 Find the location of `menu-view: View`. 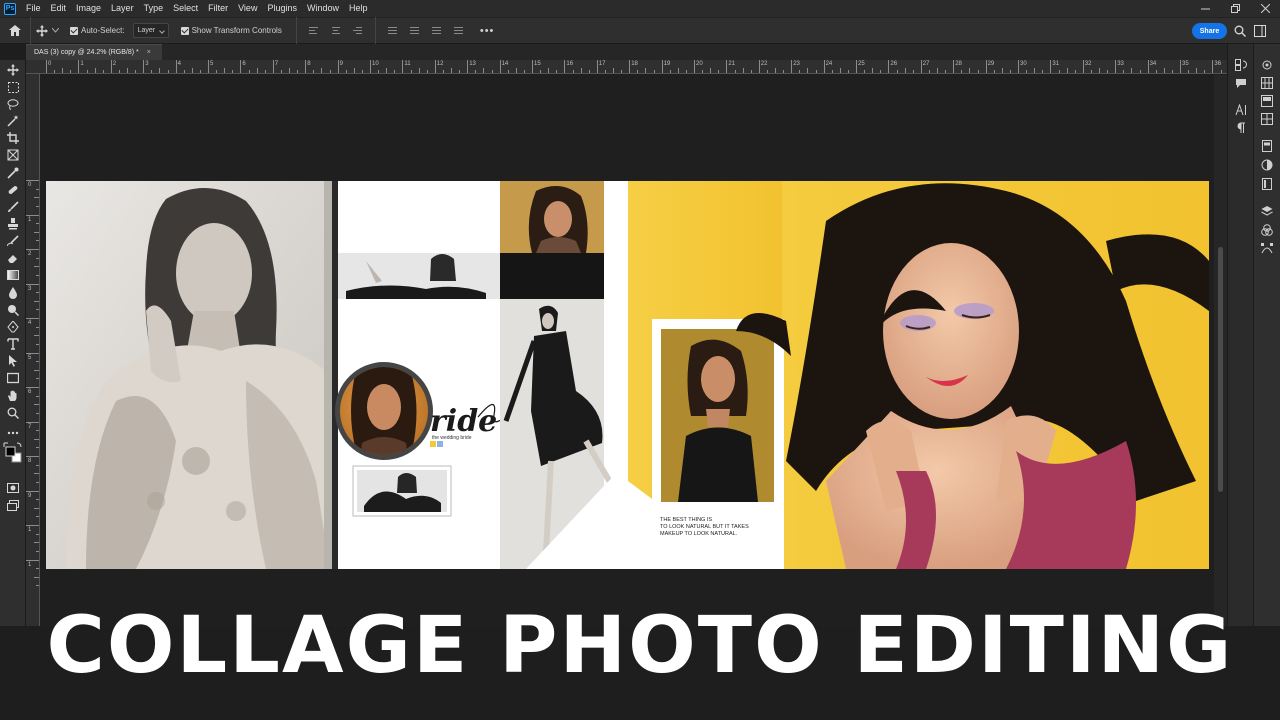

menu-view: View is located at coordinates (247, 8).